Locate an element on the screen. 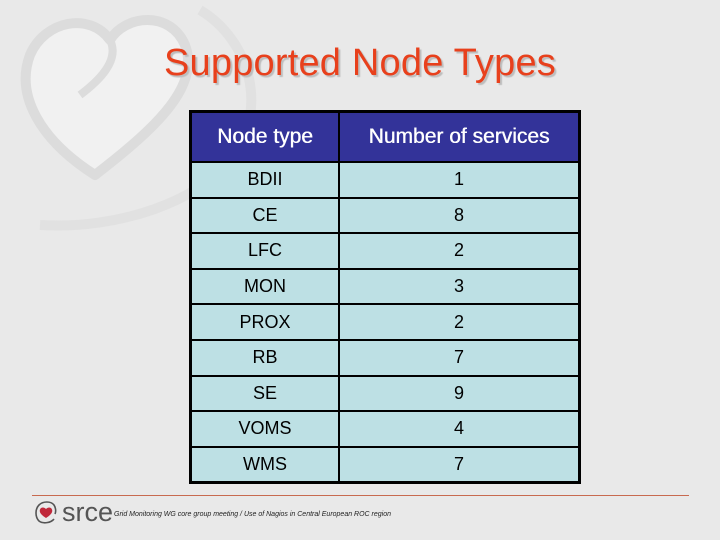 The width and height of the screenshot is (720, 540). table-row: LFC 2 is located at coordinates (385, 251).